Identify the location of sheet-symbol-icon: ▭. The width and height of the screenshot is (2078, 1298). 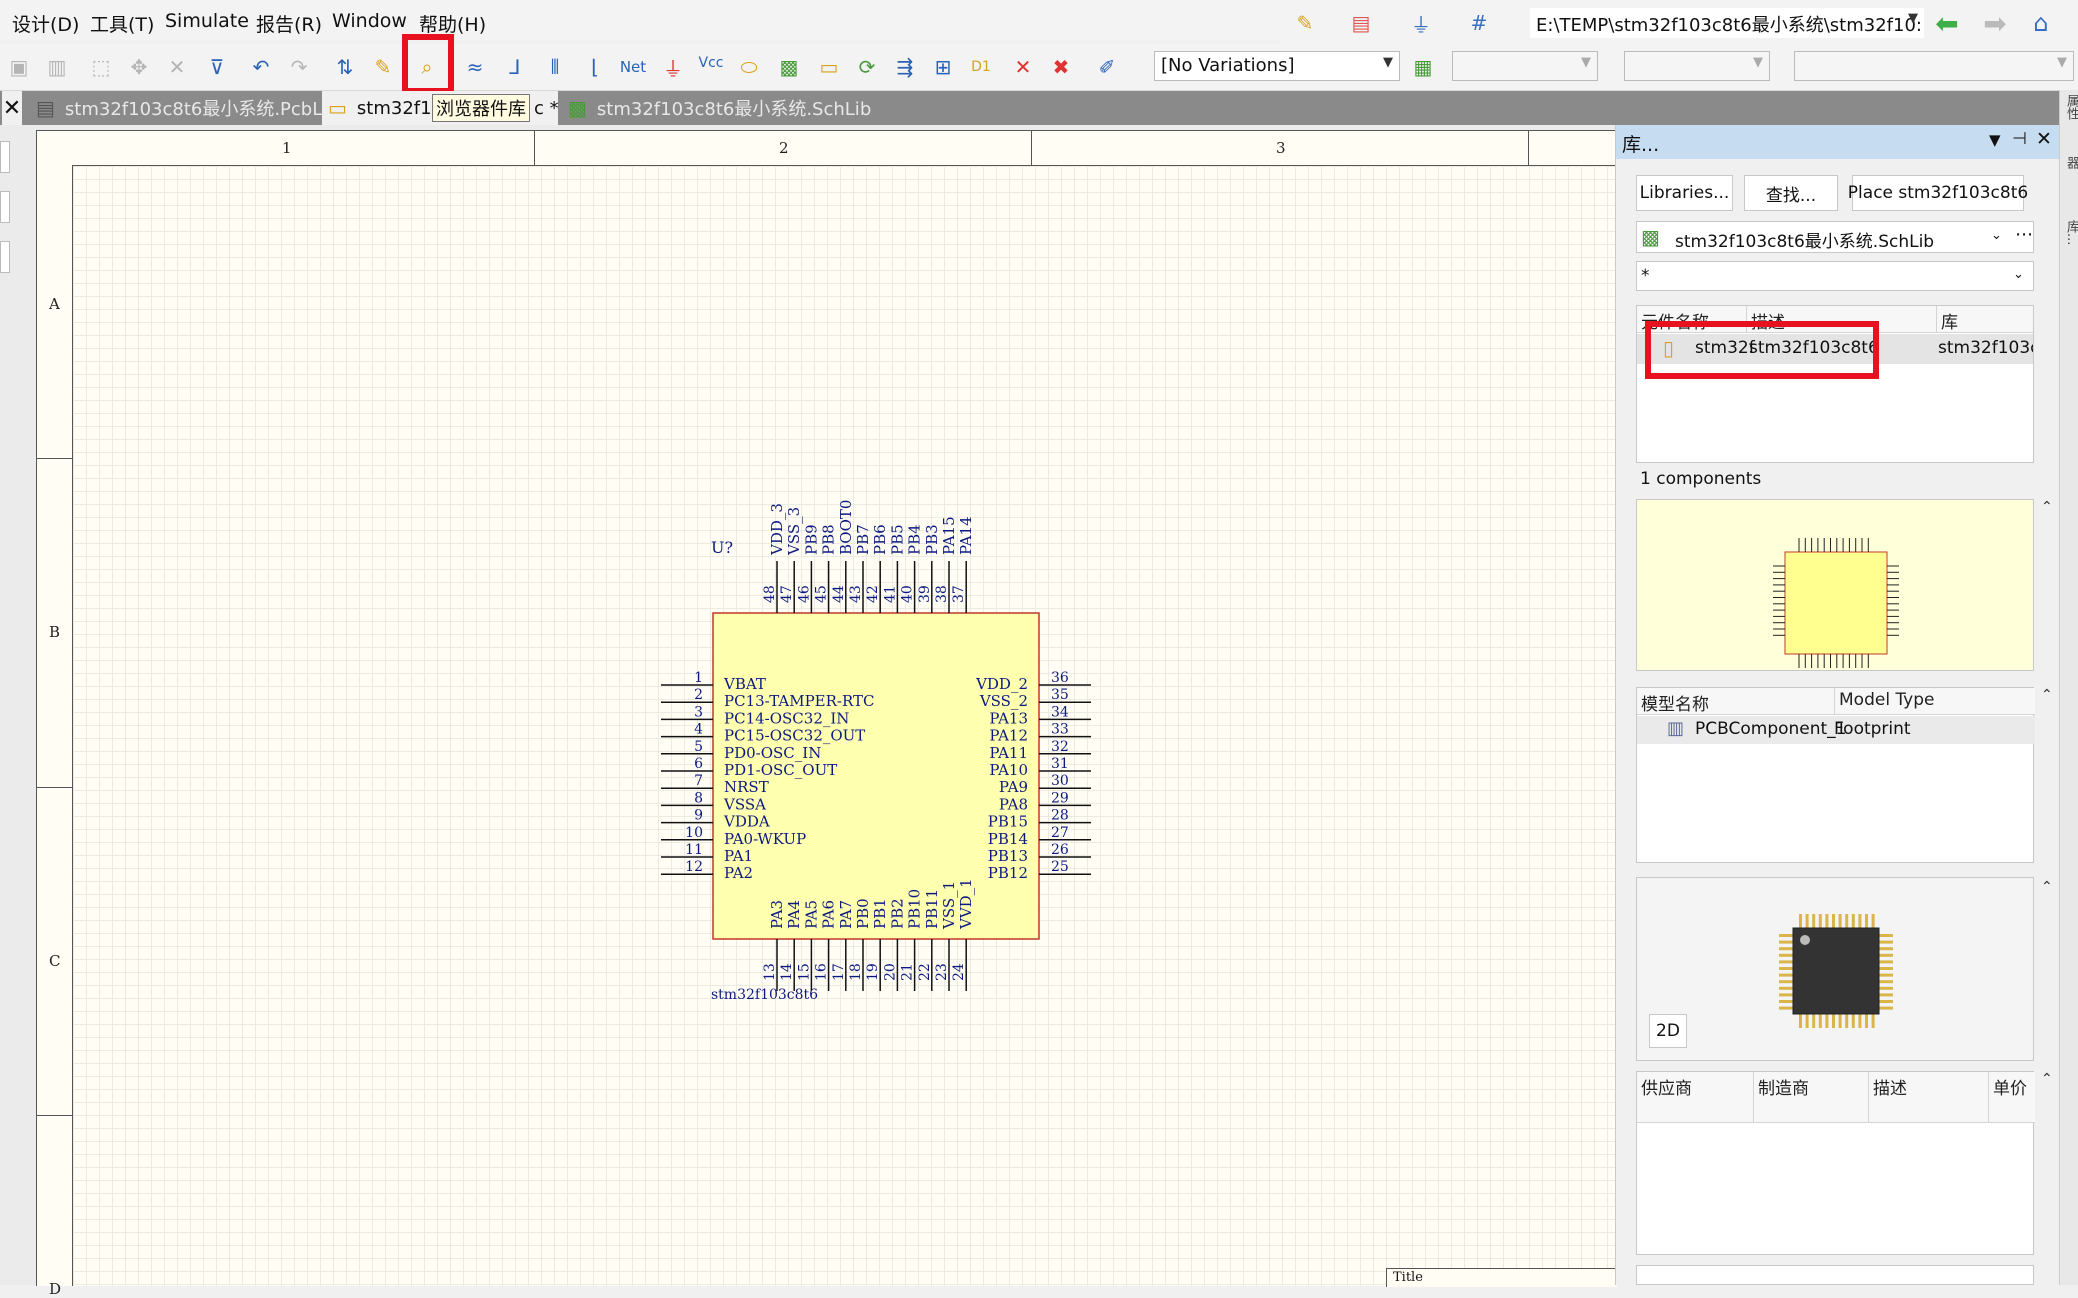
(829, 67).